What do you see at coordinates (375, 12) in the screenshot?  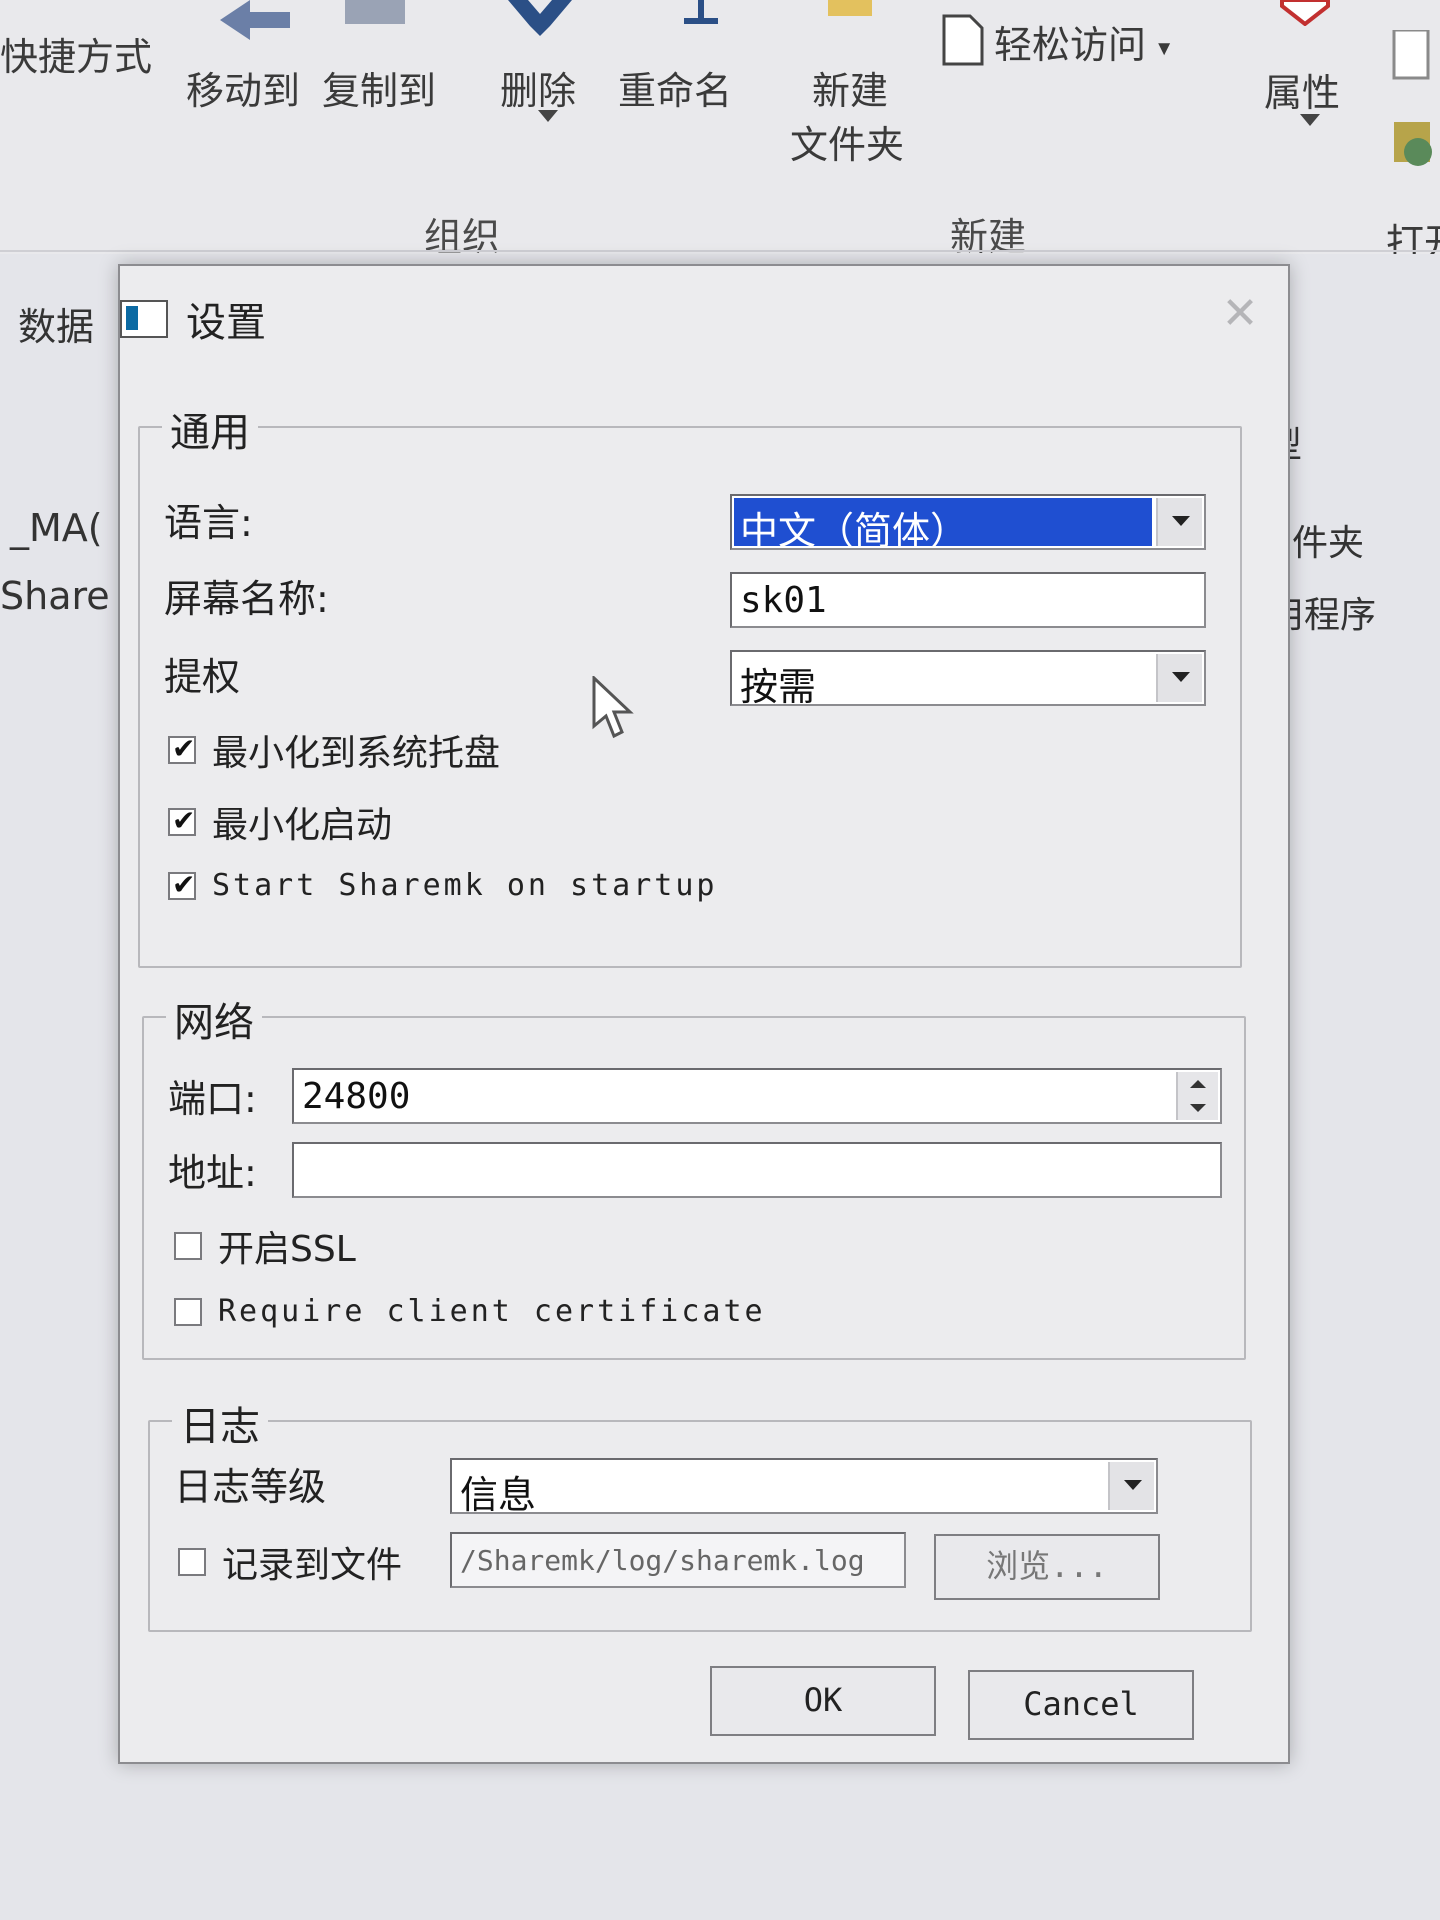 I see `copy-to-icon` at bounding box center [375, 12].